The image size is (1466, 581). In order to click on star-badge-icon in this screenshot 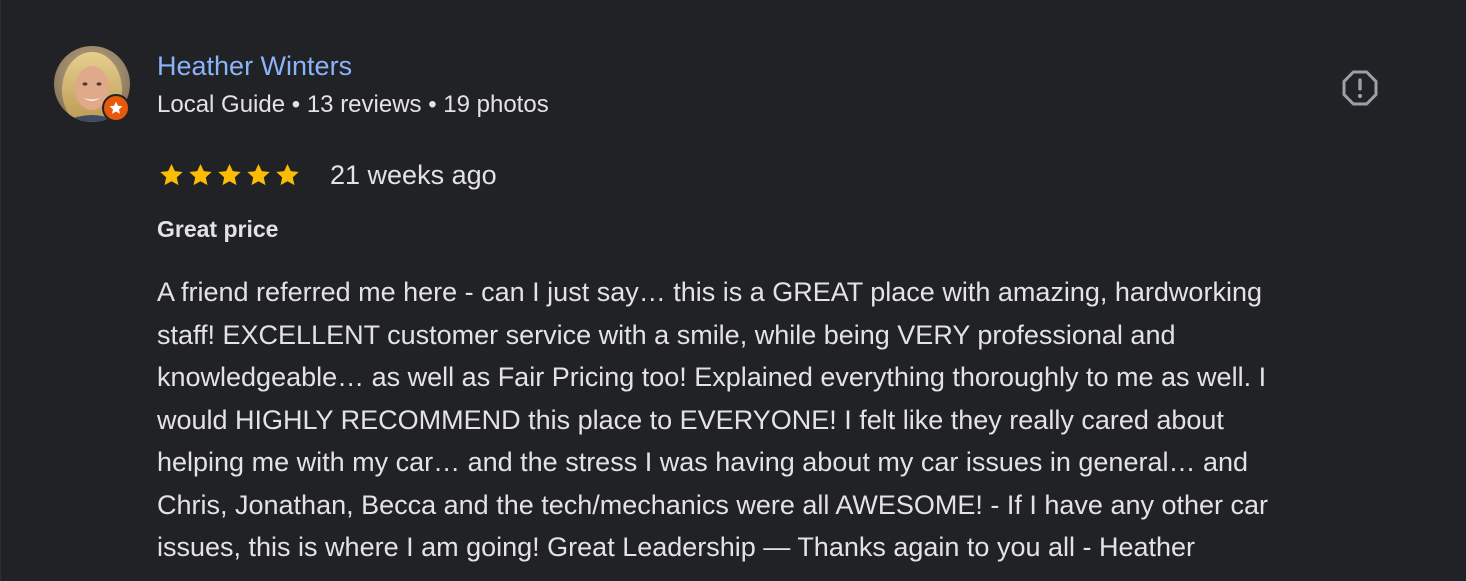, I will do `click(116, 107)`.